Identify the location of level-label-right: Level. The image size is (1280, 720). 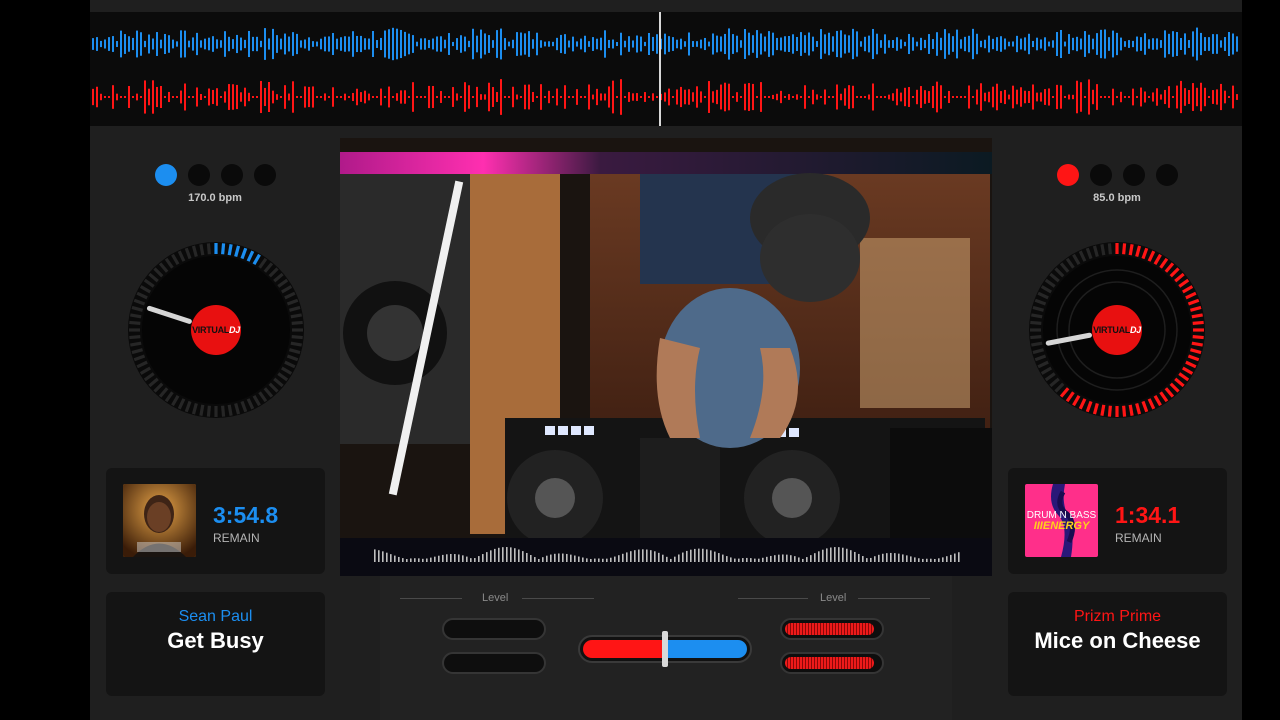
(833, 598).